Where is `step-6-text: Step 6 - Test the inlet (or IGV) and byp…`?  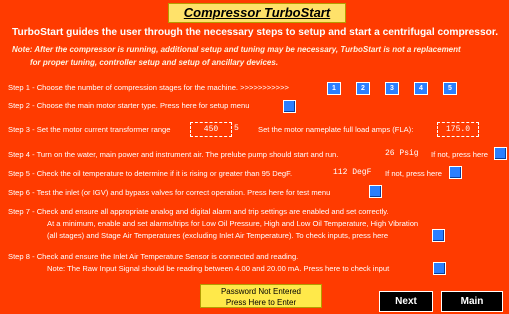 step-6-text: Step 6 - Test the inlet (or IGV) and byp… is located at coordinates (169, 192).